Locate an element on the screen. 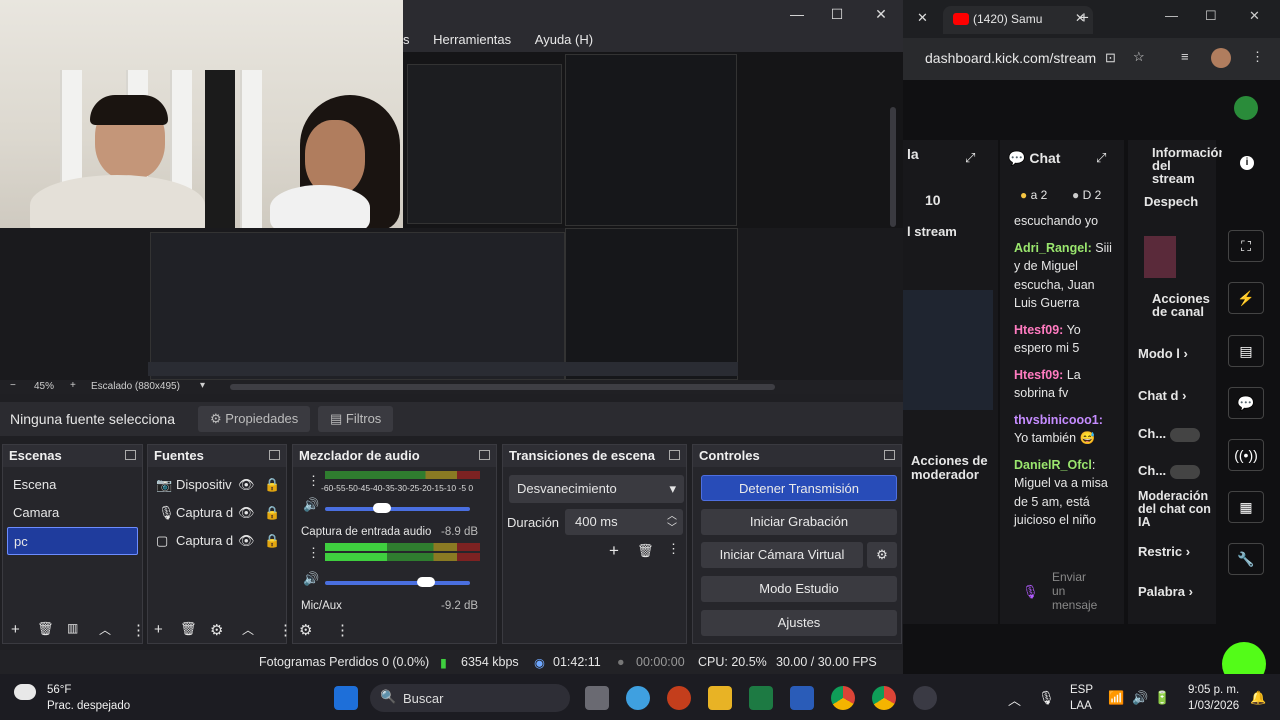  restrict-row: Restric › is located at coordinates (1164, 551).